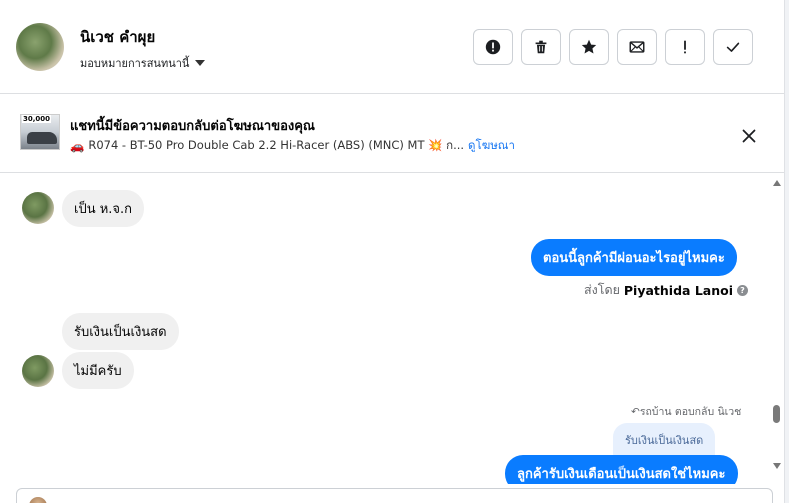  Describe the element at coordinates (98, 370) in the screenshot. I see `message-bubble-incoming: ไม่มีครับ` at that location.